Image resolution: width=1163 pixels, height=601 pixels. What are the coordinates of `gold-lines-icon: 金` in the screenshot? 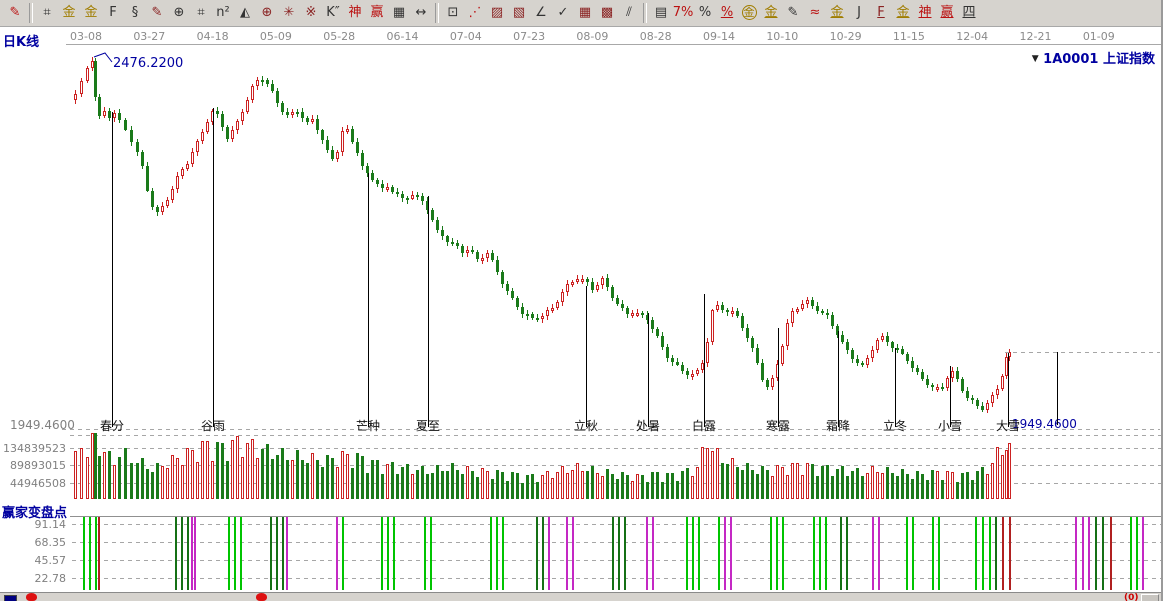 It's located at (771, 13).